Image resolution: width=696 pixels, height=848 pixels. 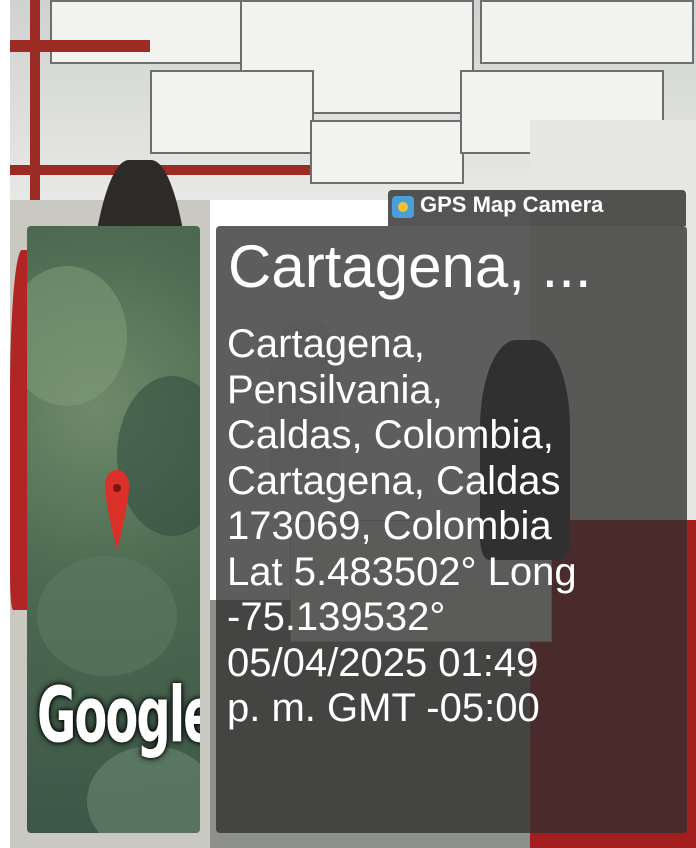 I want to click on coordinates-line: Lat 5.483502° Long, so click(x=402, y=571).